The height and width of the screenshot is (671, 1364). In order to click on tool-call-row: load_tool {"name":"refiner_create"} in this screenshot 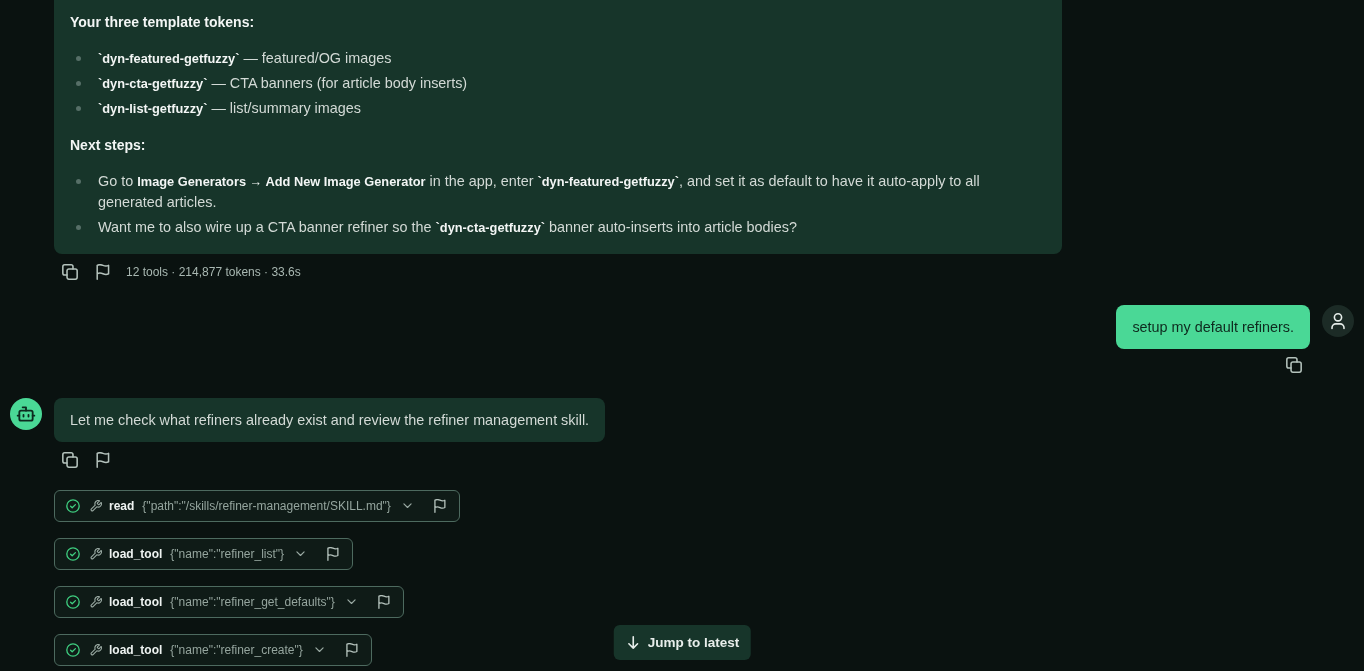, I will do `click(213, 650)`.